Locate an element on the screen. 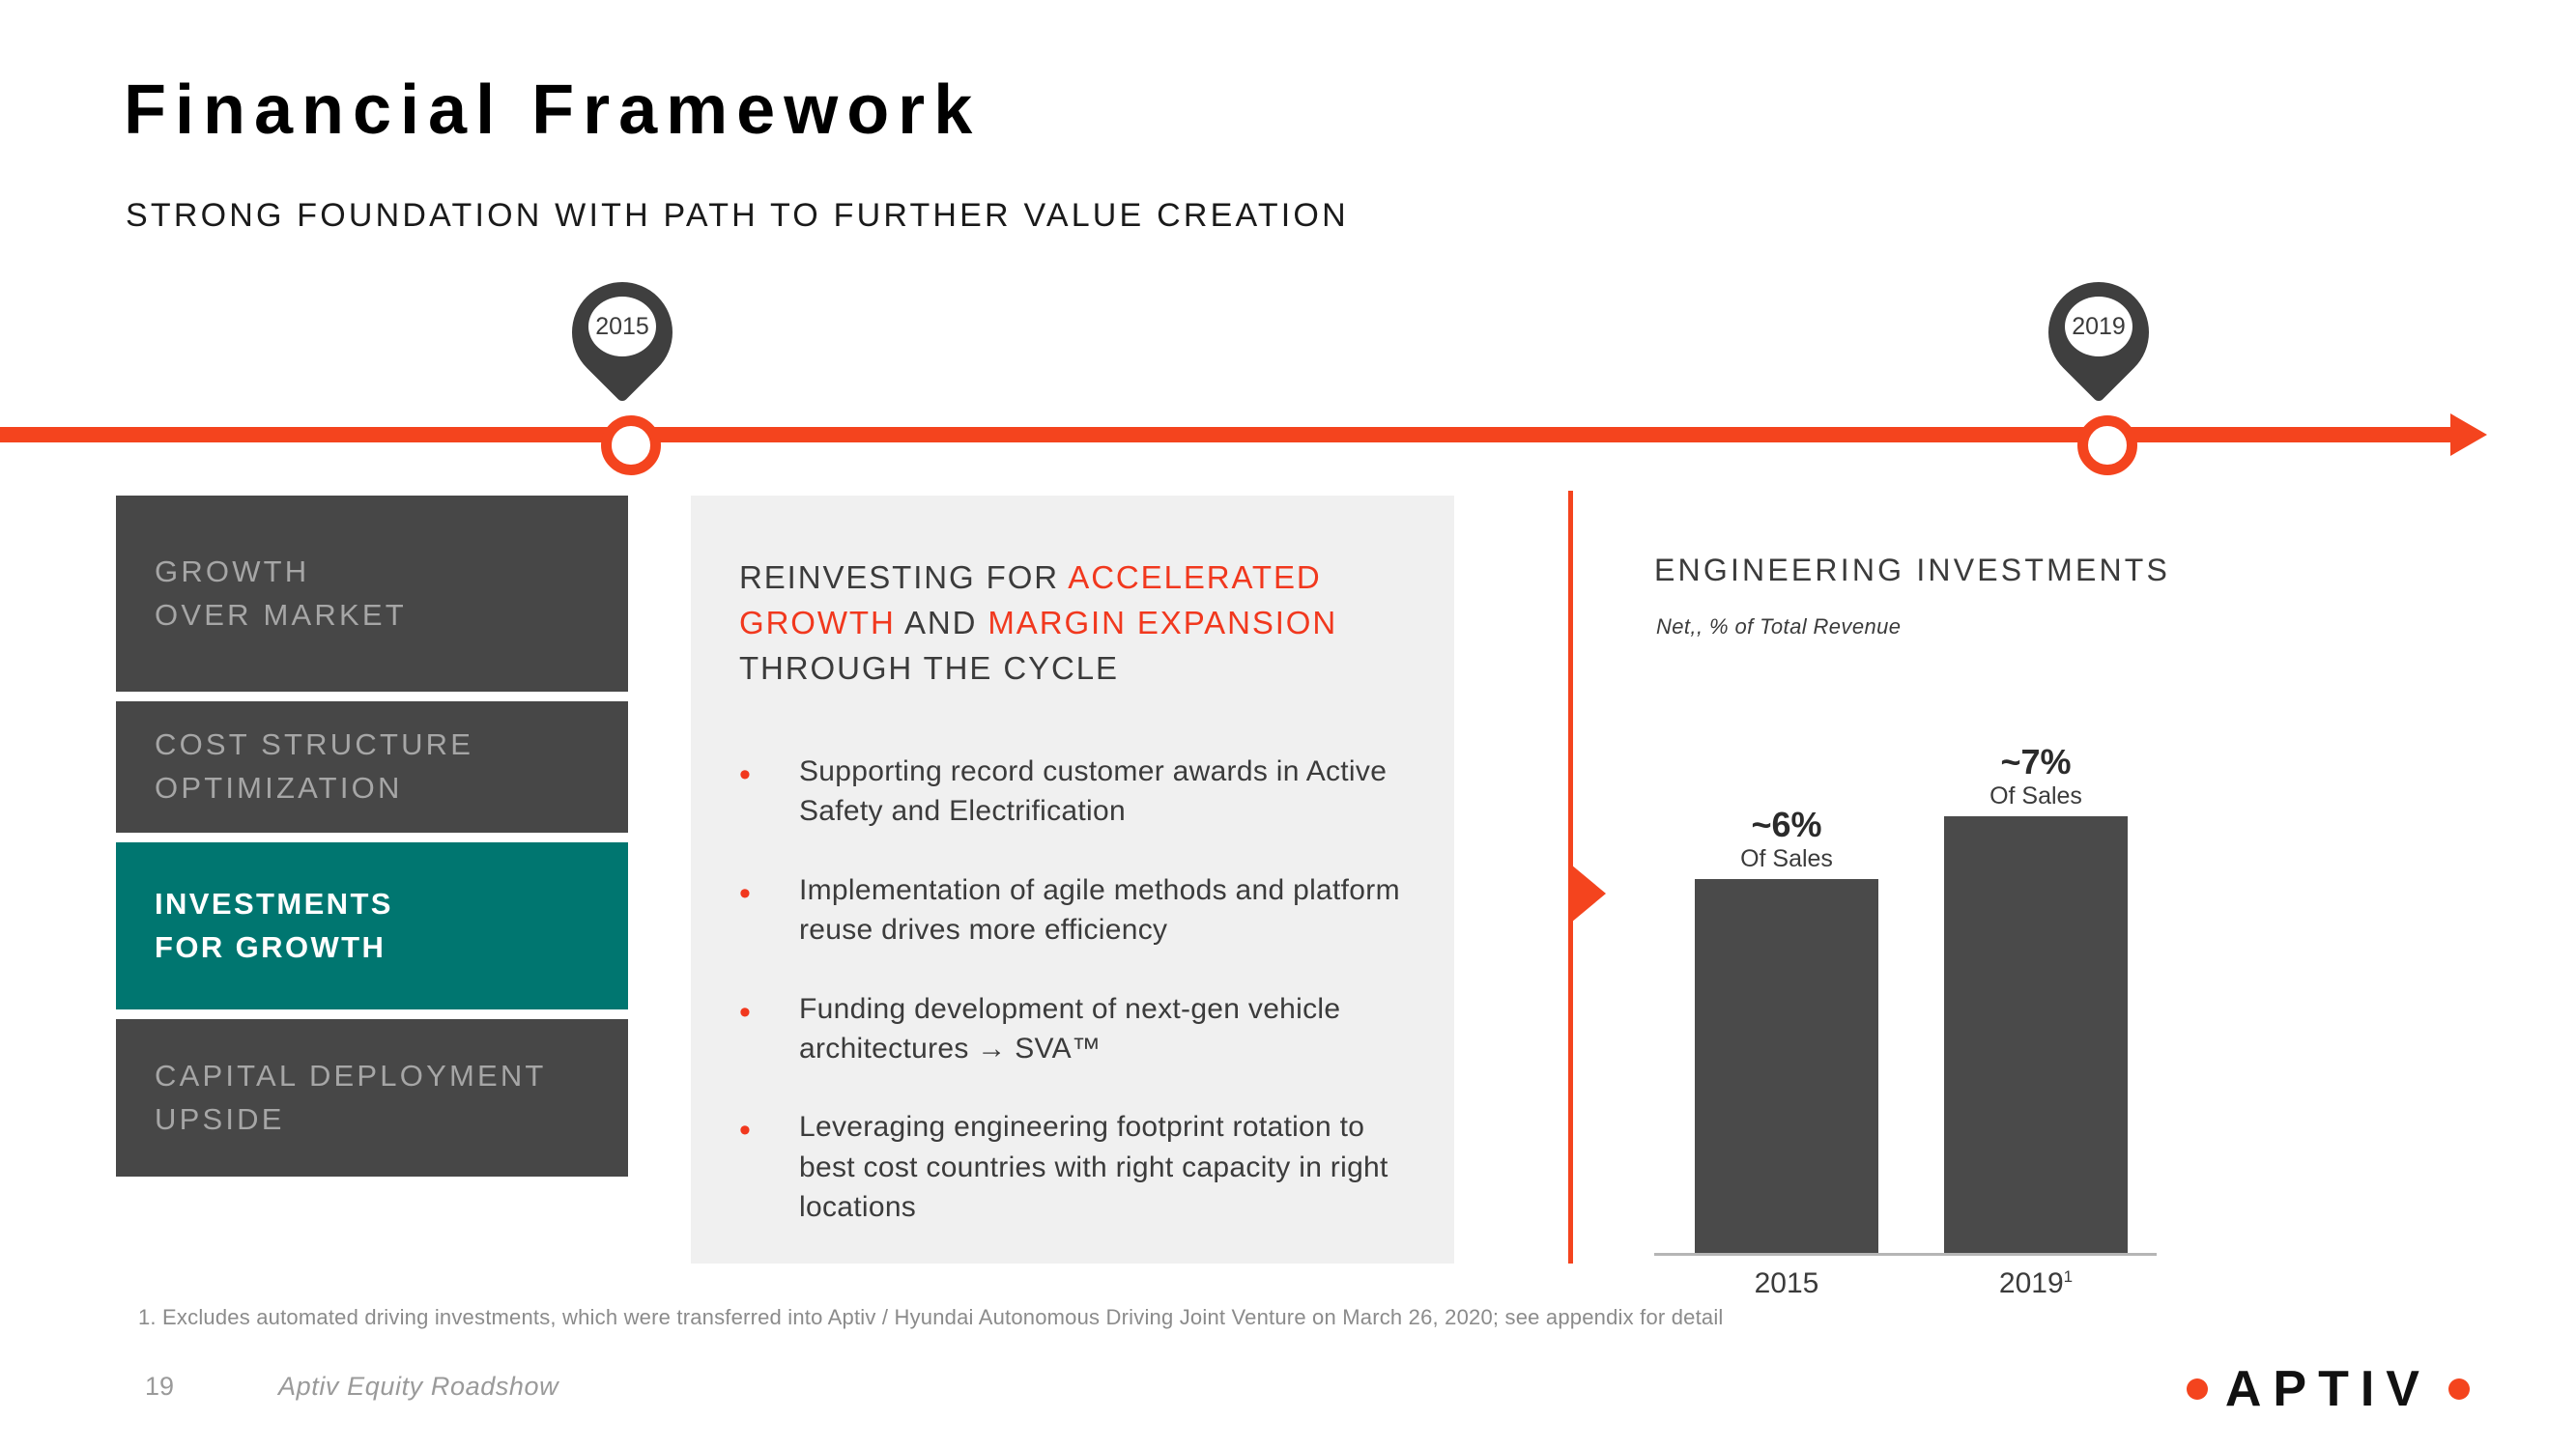 The width and height of the screenshot is (2576, 1449). bar-column: ~6% Of Sales is located at coordinates (1787, 1030).